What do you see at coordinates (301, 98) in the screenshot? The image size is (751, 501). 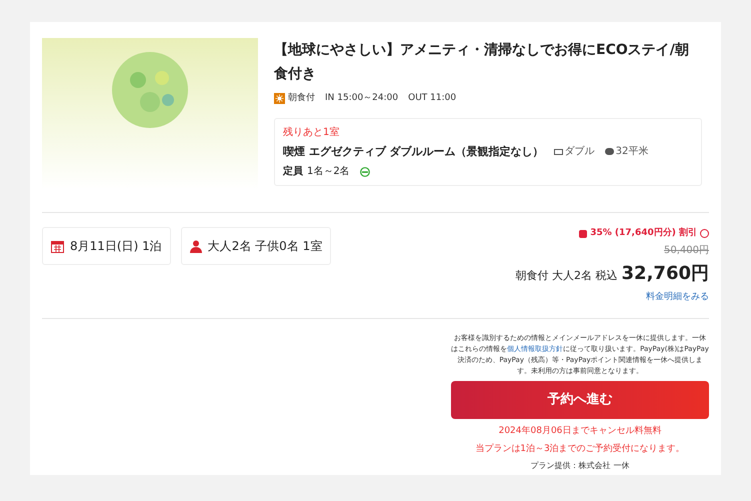 I see `meal-label: 朝食付` at bounding box center [301, 98].